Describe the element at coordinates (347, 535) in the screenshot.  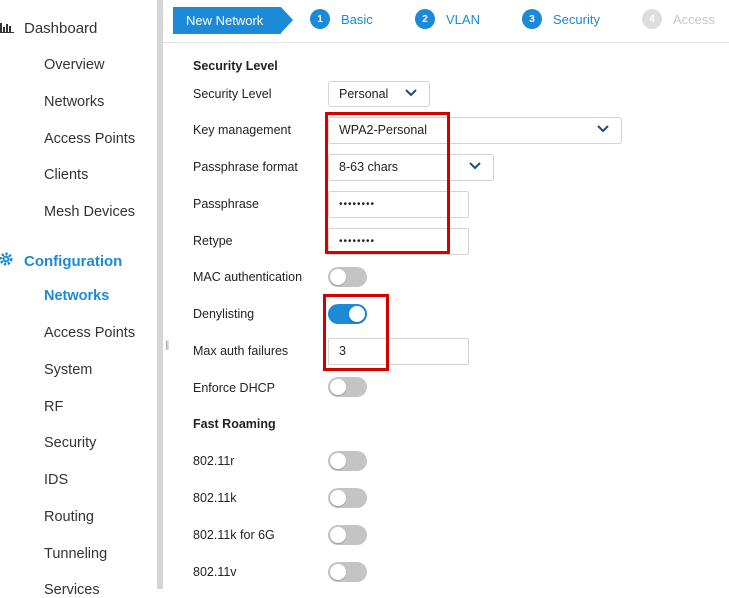
I see `802-11k-6g-toggle` at that location.